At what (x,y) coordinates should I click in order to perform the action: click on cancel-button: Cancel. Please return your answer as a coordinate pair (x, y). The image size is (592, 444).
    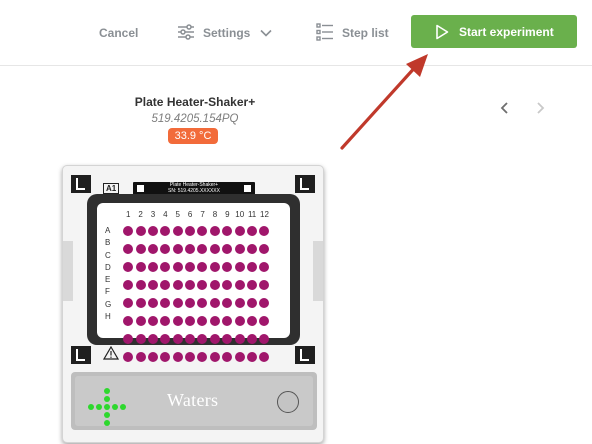
    Looking at the image, I should click on (118, 33).